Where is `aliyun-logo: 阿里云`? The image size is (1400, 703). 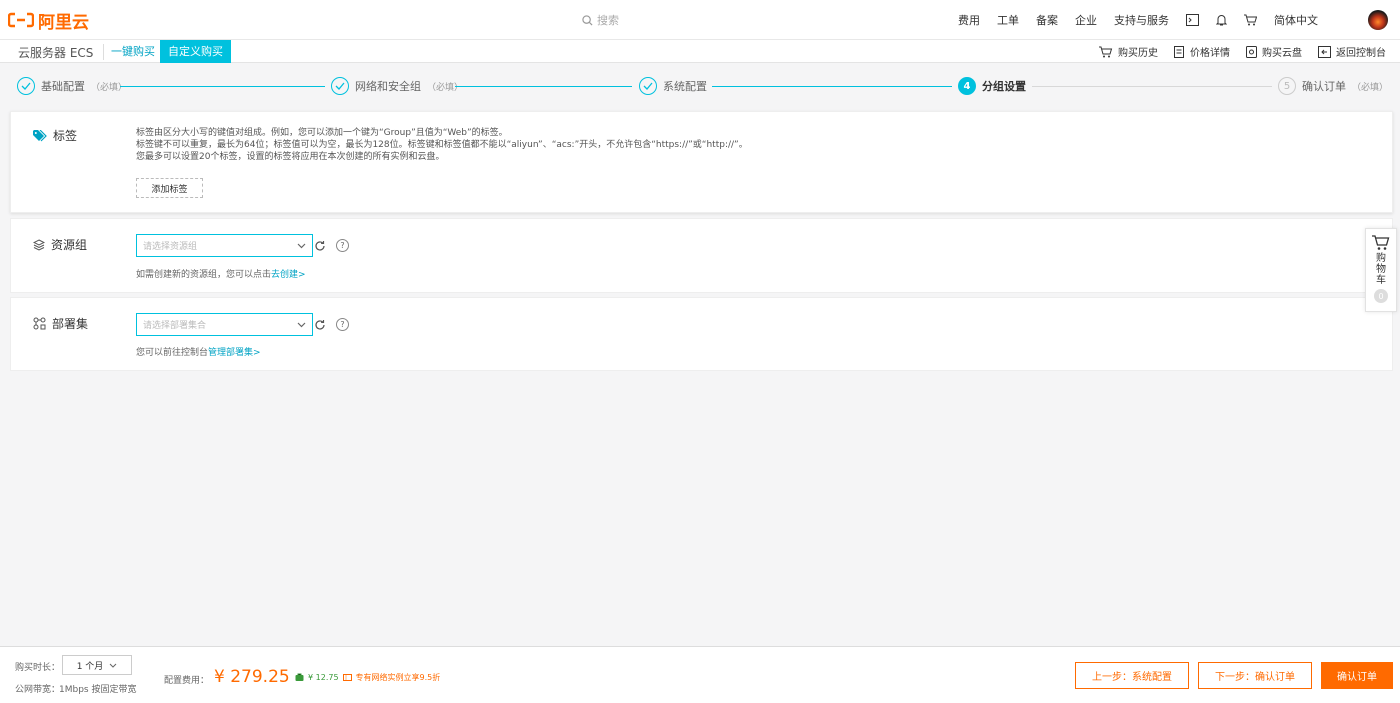
aliyun-logo: 阿里云 is located at coordinates (48, 21).